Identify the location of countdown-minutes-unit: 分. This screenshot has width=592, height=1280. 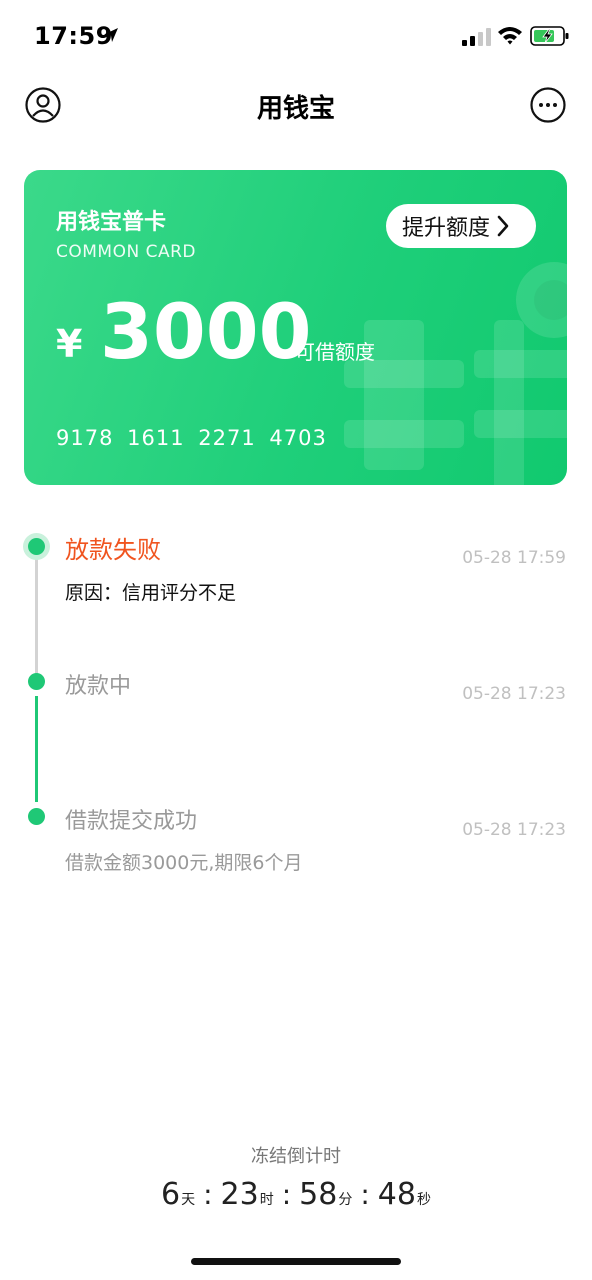
(345, 1200).